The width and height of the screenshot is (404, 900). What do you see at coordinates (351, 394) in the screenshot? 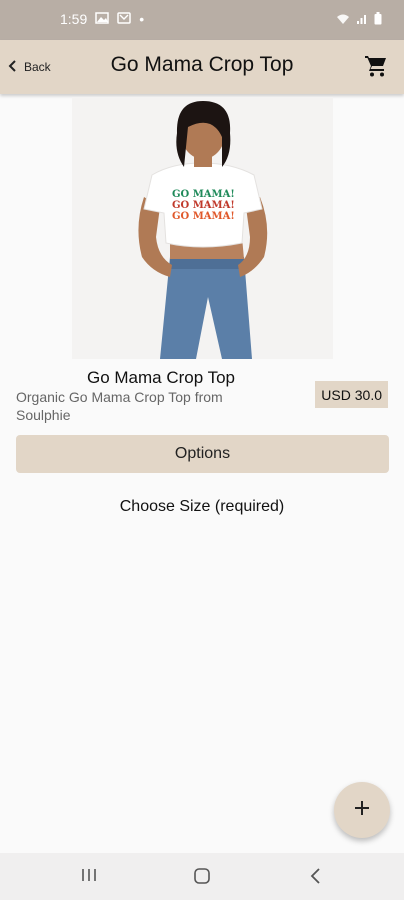
I see `price-badge: USD 30.0` at bounding box center [351, 394].